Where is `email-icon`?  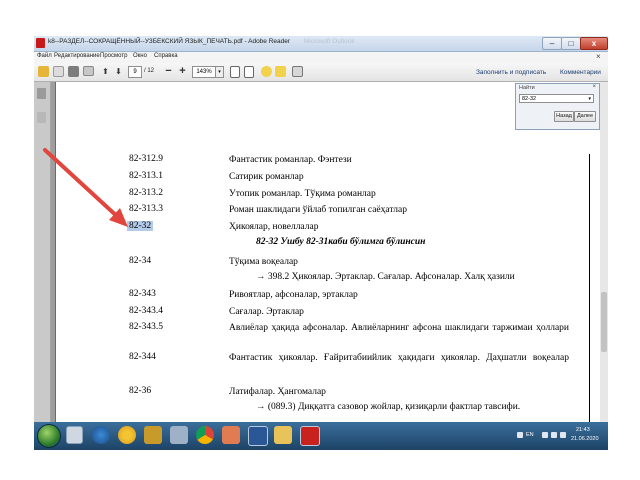
email-icon is located at coordinates (88, 71).